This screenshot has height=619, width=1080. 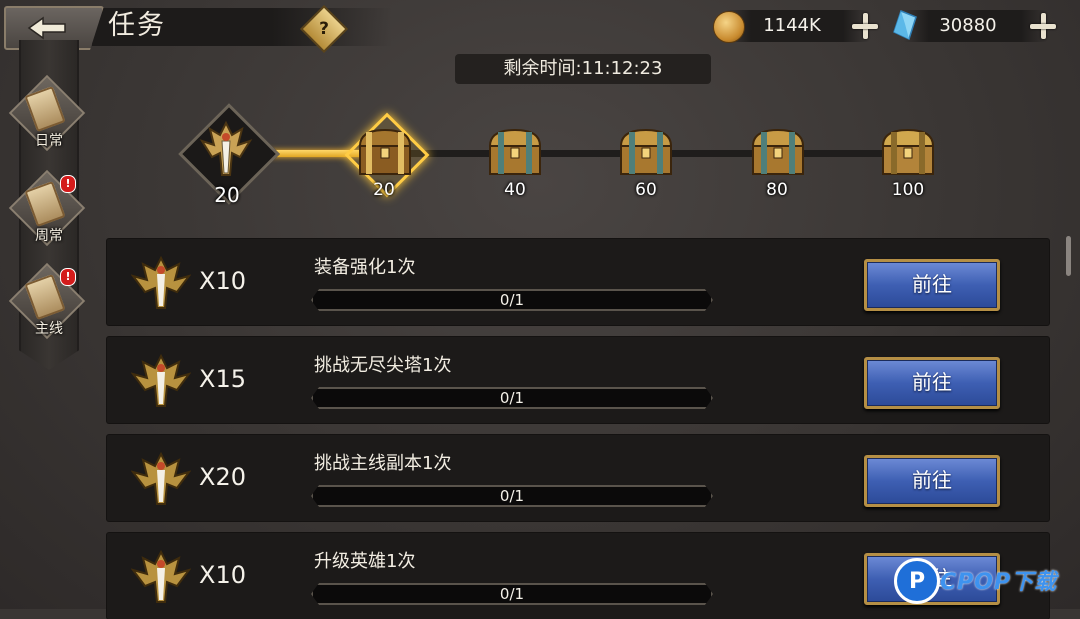 What do you see at coordinates (384, 190) in the screenshot?
I see `milestone-label: 20` at bounding box center [384, 190].